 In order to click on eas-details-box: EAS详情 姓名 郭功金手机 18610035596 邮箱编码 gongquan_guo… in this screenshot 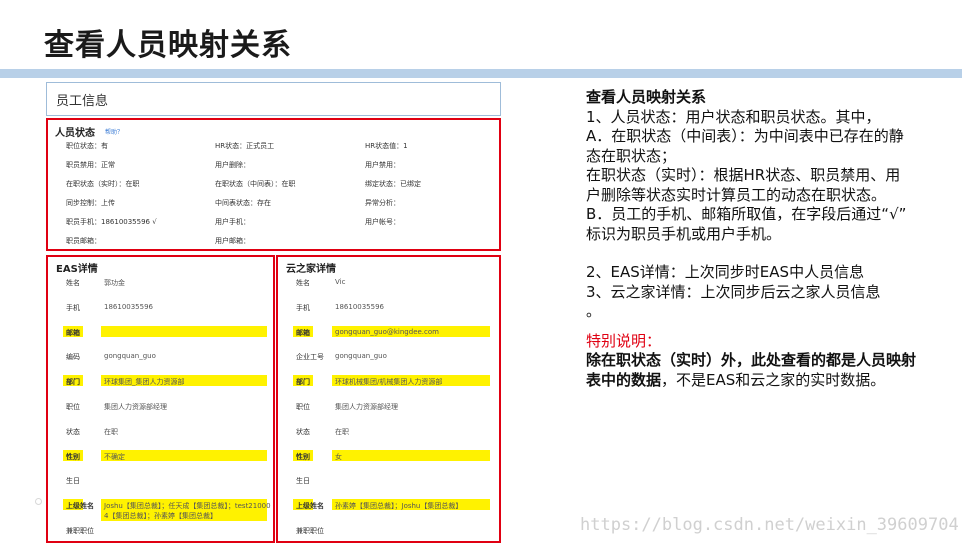, I will do `click(160, 399)`.